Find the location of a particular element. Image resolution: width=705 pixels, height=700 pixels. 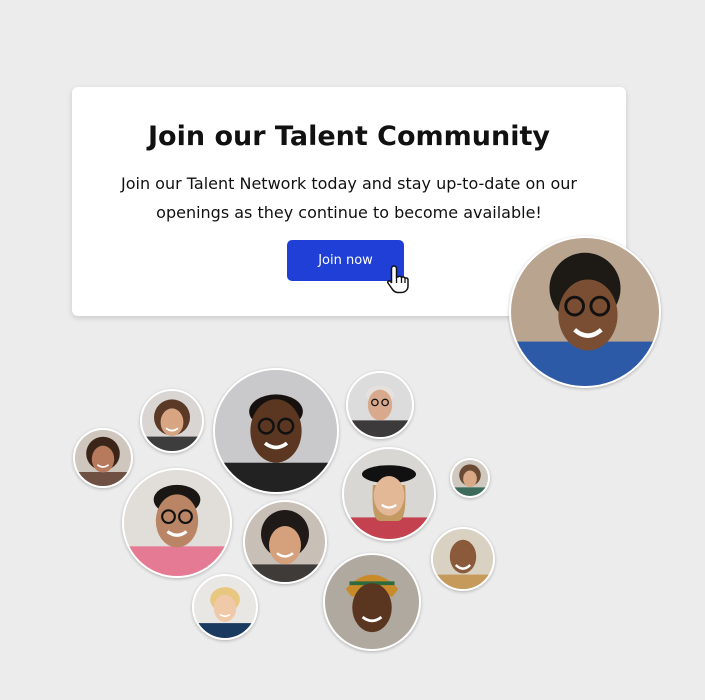

avatar-woman-glasses-large is located at coordinates (585, 312).